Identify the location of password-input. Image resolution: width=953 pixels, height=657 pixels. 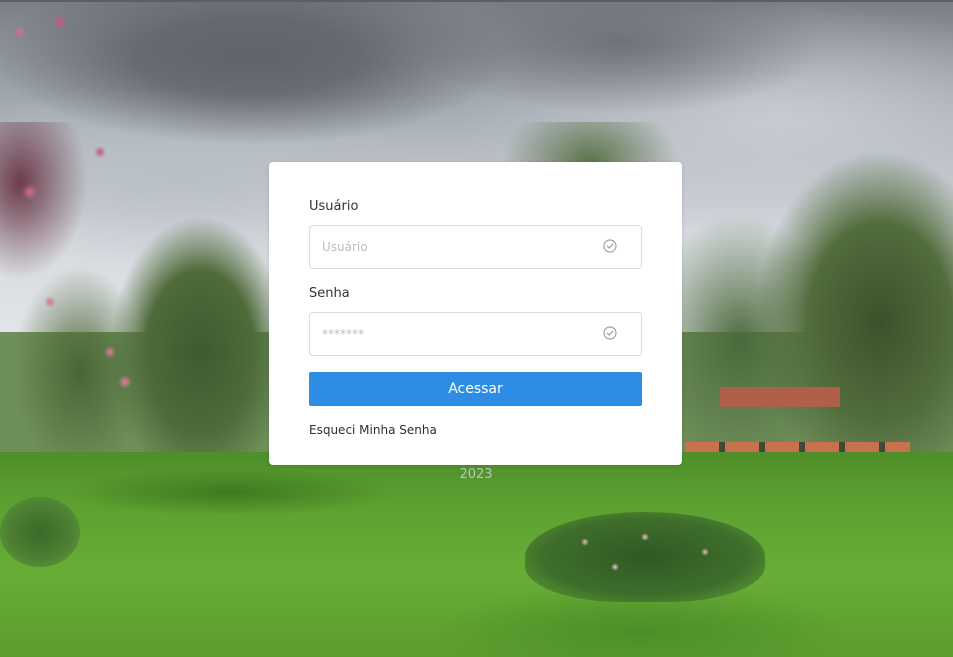
(475, 334).